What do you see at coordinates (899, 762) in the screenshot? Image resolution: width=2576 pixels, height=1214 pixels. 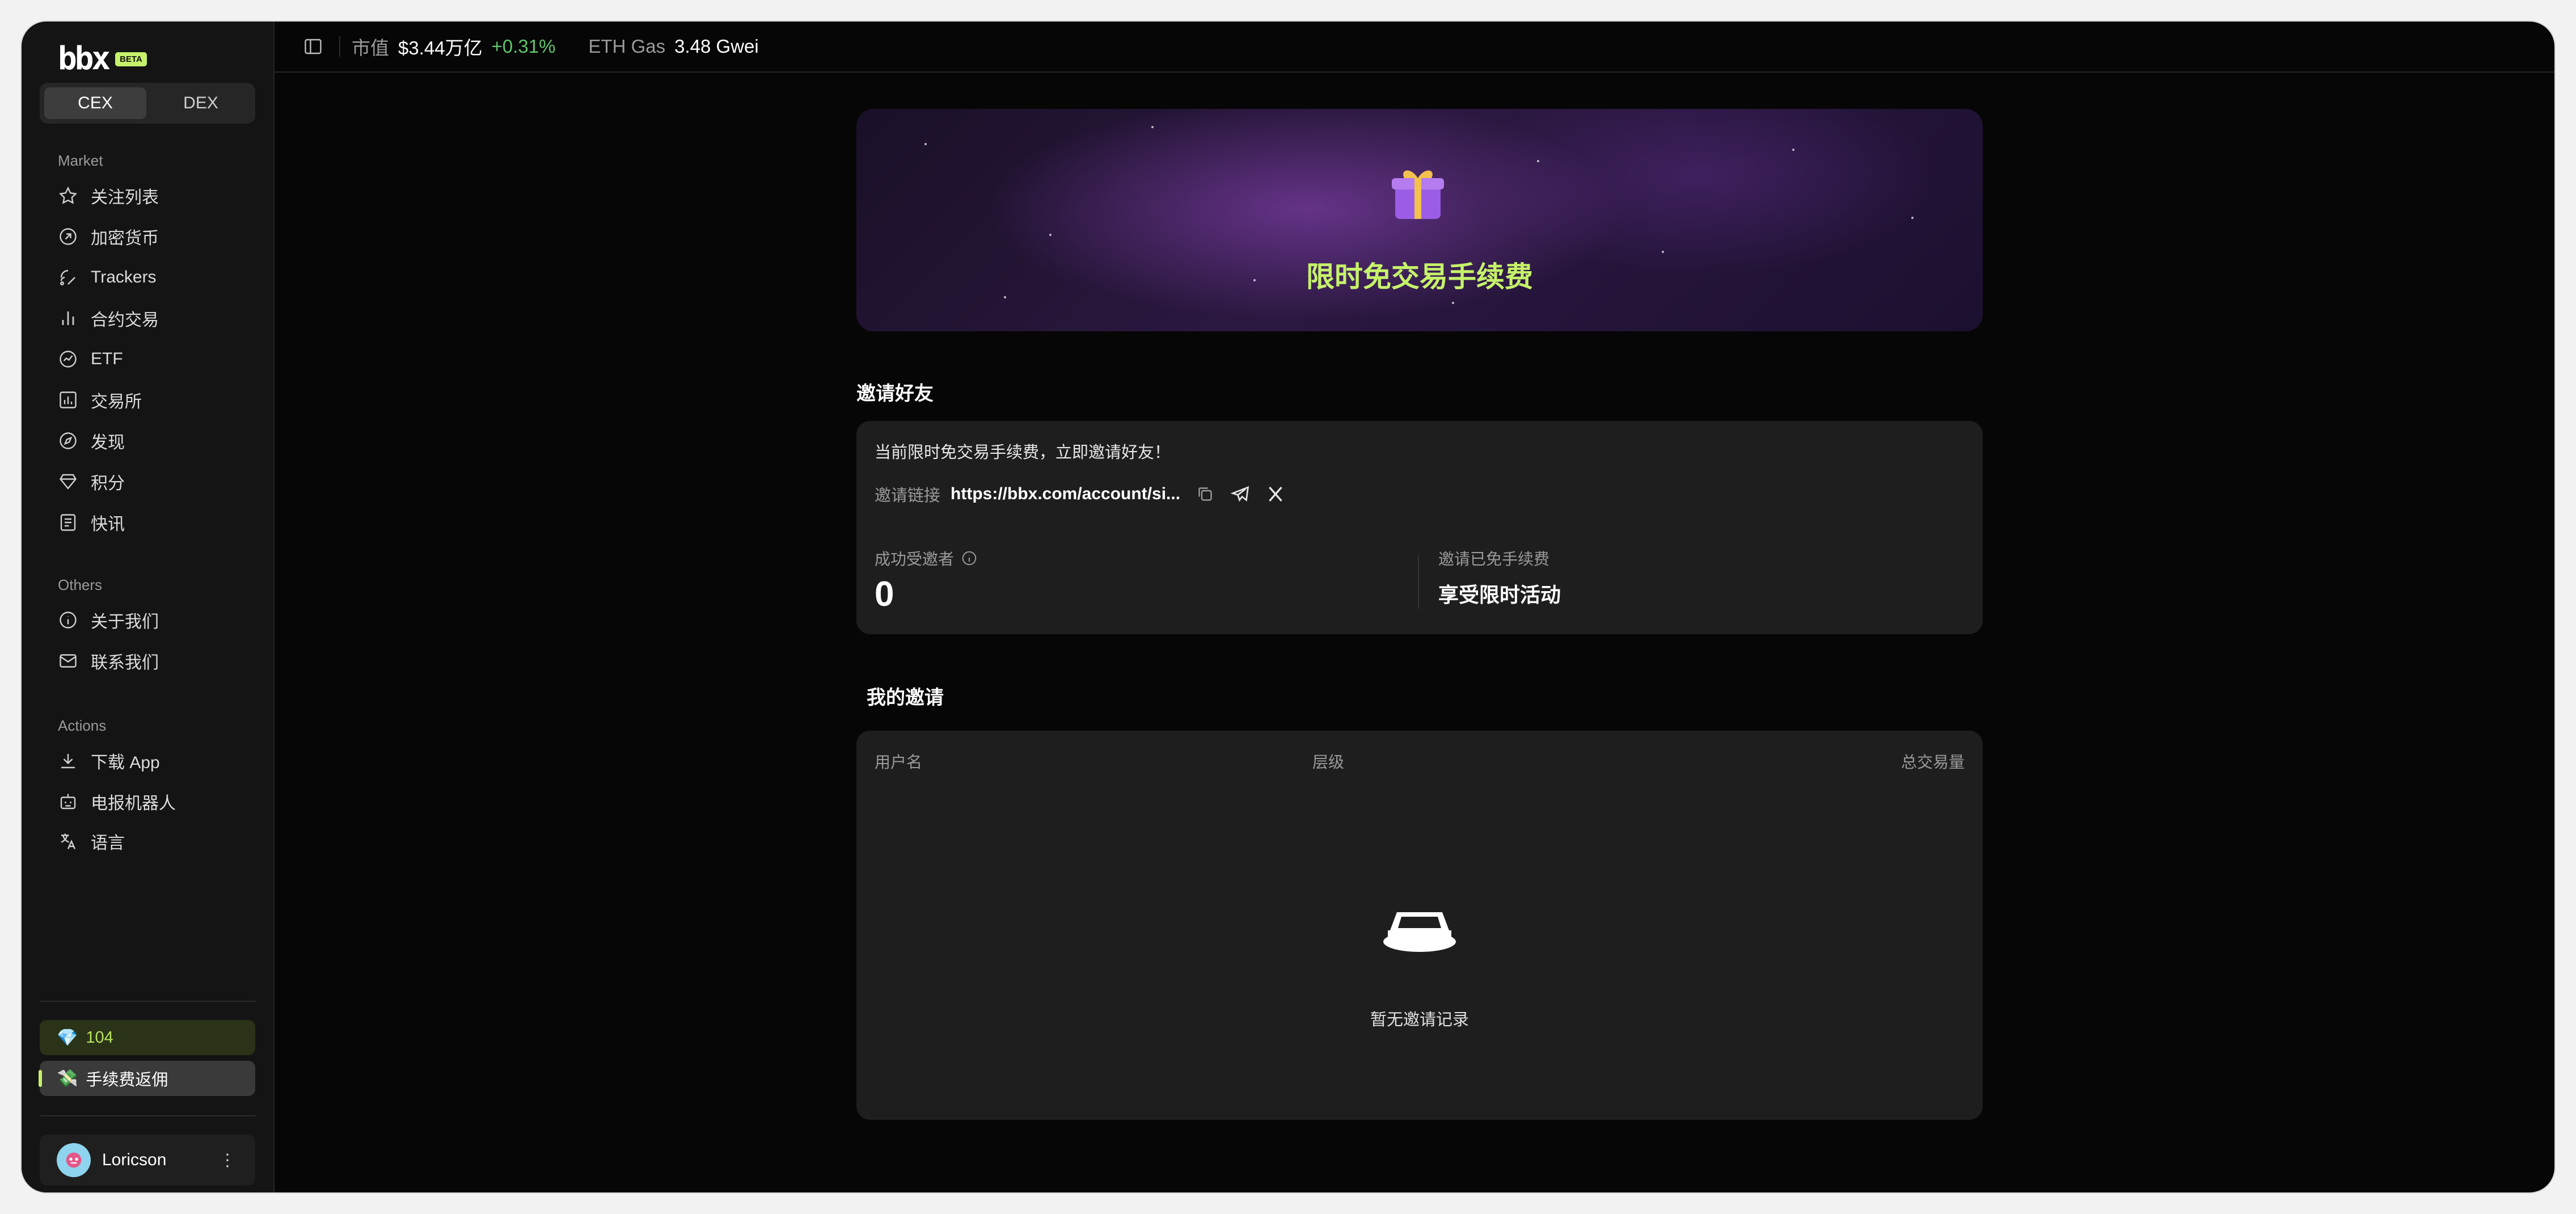 I see `column-header-username: 用户名` at bounding box center [899, 762].